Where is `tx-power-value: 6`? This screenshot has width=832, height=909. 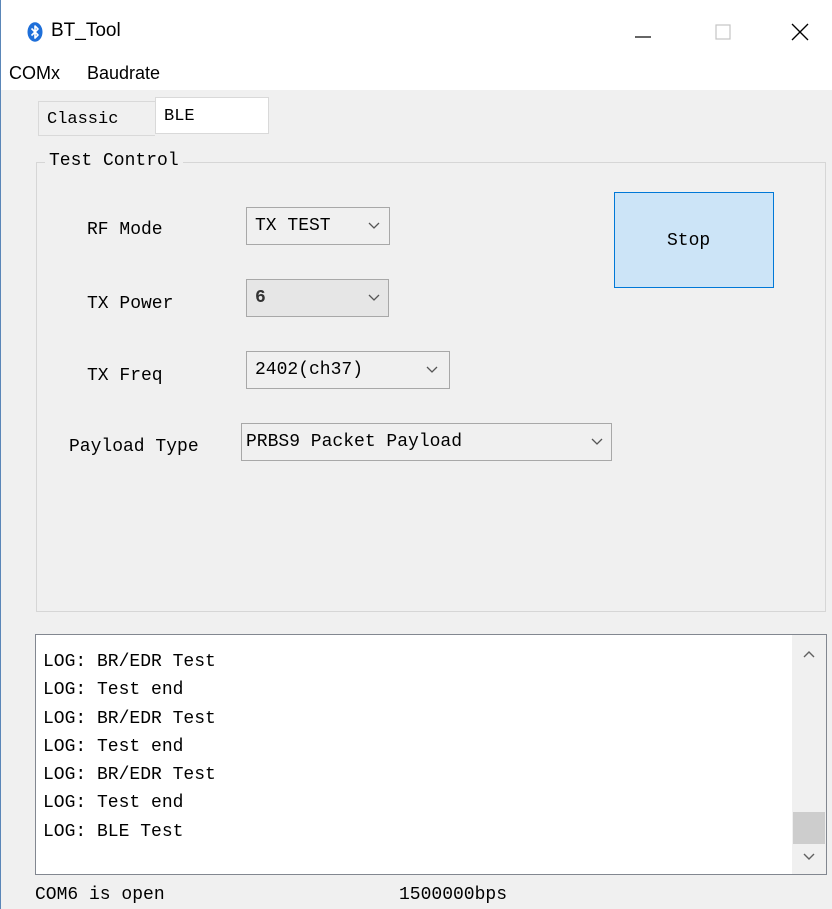
tx-power-value: 6 is located at coordinates (260, 298).